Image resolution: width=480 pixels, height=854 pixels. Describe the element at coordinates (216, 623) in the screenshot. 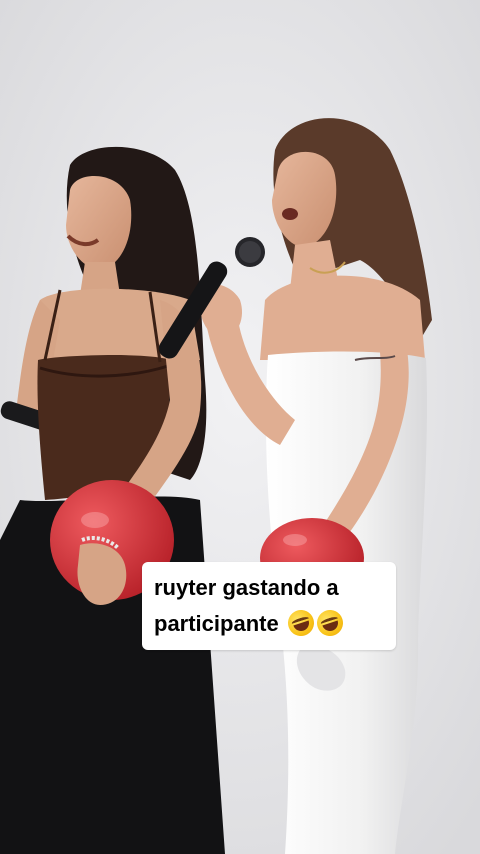

I see `caption-line-2-text: participante` at that location.